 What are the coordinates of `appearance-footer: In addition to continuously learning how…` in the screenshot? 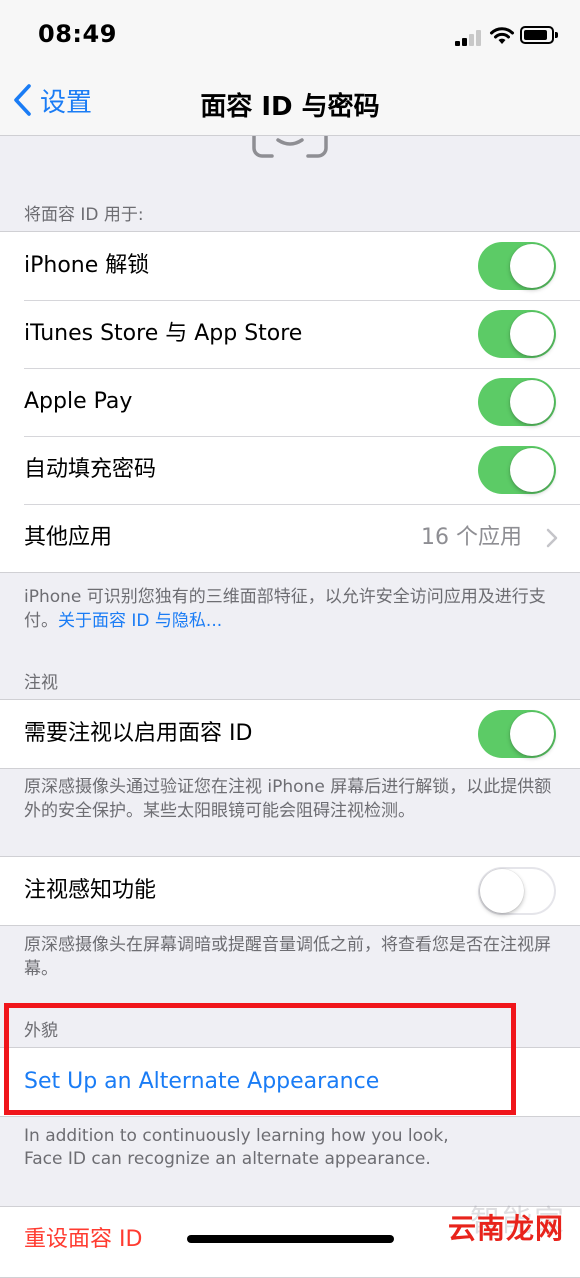 It's located at (236, 1147).